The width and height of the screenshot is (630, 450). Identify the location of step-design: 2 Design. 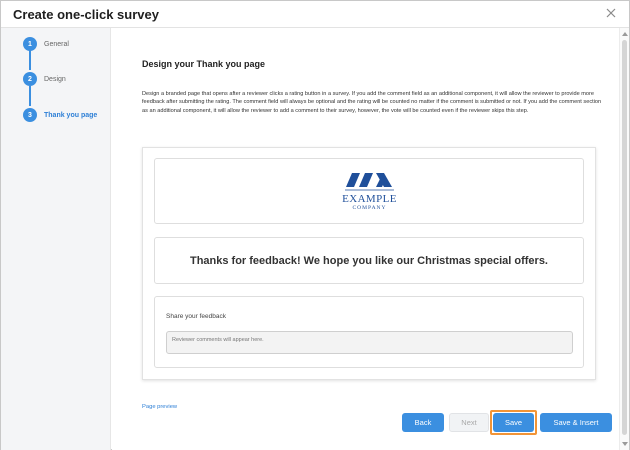
(44, 79).